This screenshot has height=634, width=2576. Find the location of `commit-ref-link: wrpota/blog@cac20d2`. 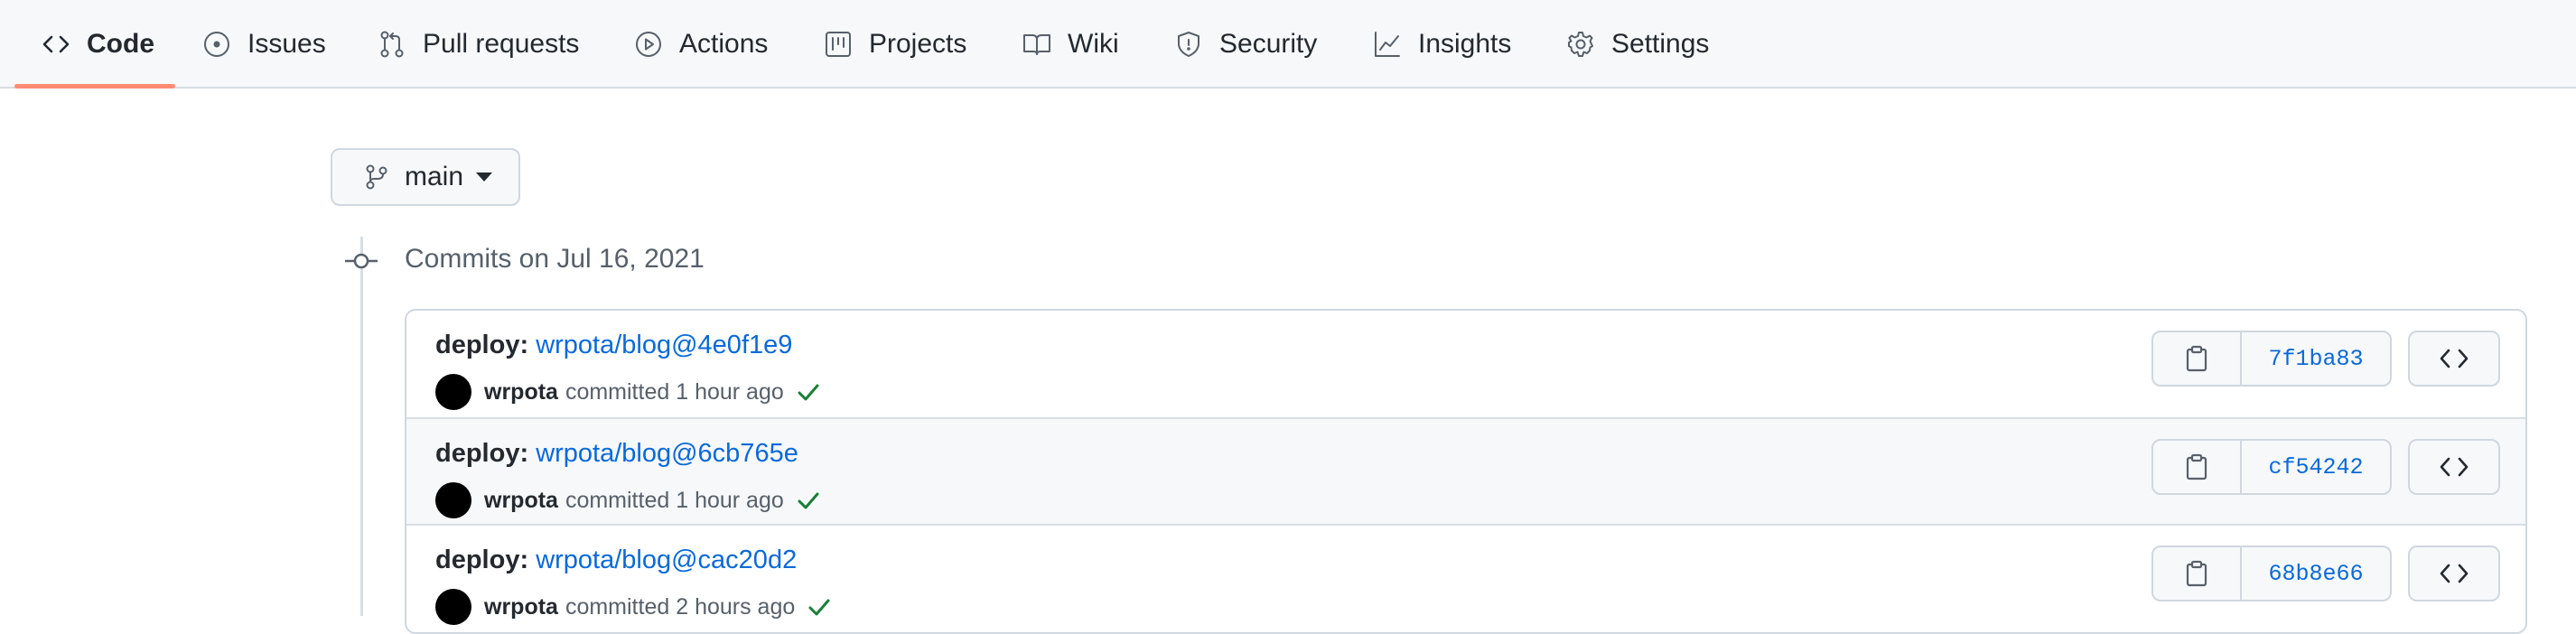

commit-ref-link: wrpota/blog@cac20d2 is located at coordinates (666, 560).